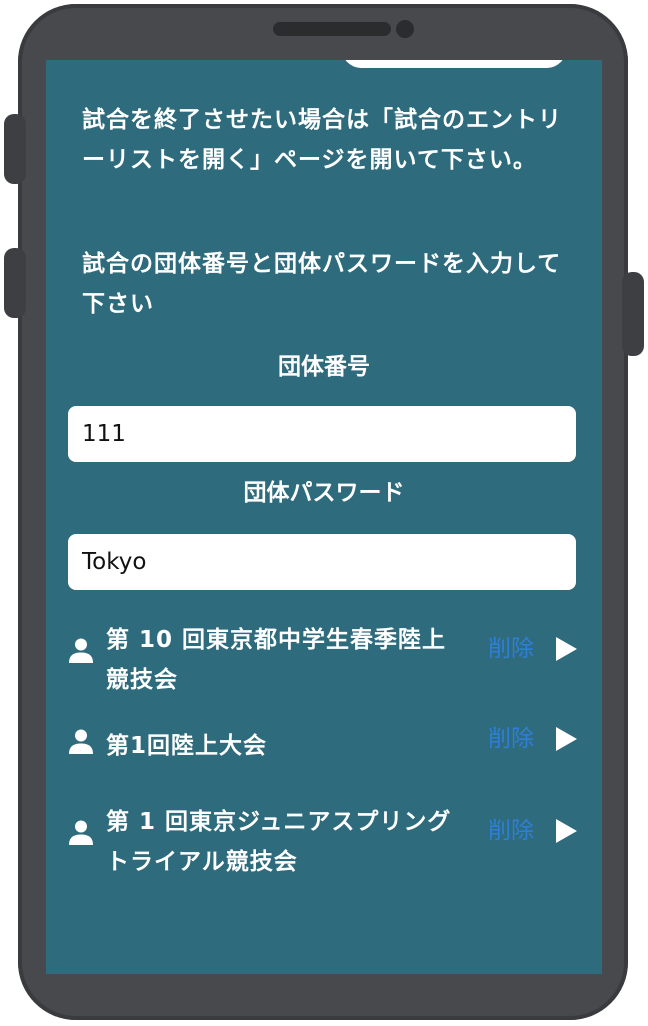 This screenshot has height=1026, width=648. Describe the element at coordinates (322, 434) in the screenshot. I see `group-number-input: 111` at that location.